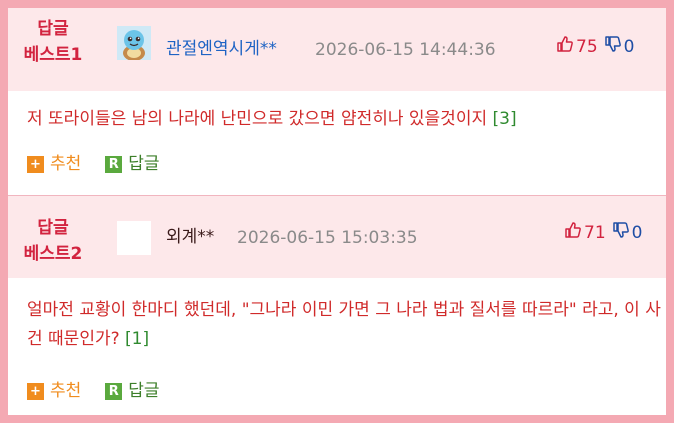 The width and height of the screenshot is (674, 423). What do you see at coordinates (505, 119) in the screenshot?
I see `reply-count: [3]` at bounding box center [505, 119].